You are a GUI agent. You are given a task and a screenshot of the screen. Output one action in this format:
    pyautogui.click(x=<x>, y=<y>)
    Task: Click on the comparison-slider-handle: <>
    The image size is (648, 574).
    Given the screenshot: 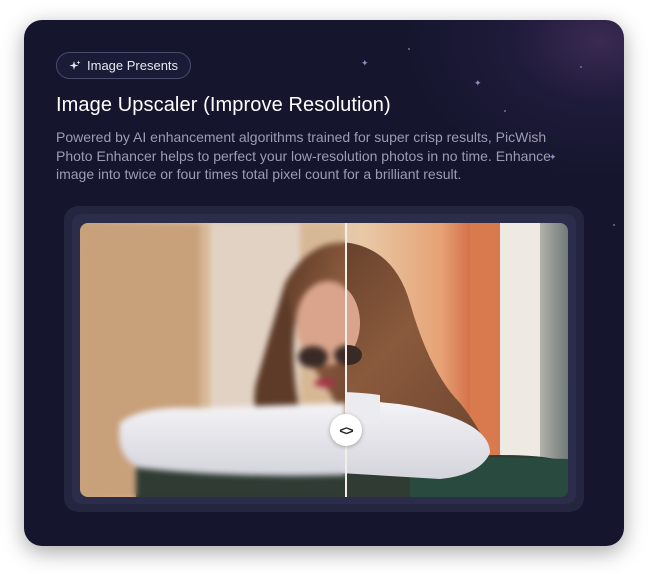 What is the action you would take?
    pyautogui.click(x=346, y=430)
    